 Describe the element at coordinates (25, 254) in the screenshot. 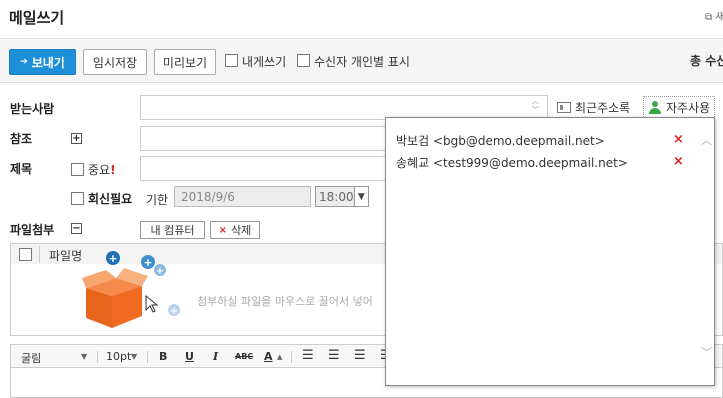

I see `select-all-files-checkbox` at that location.